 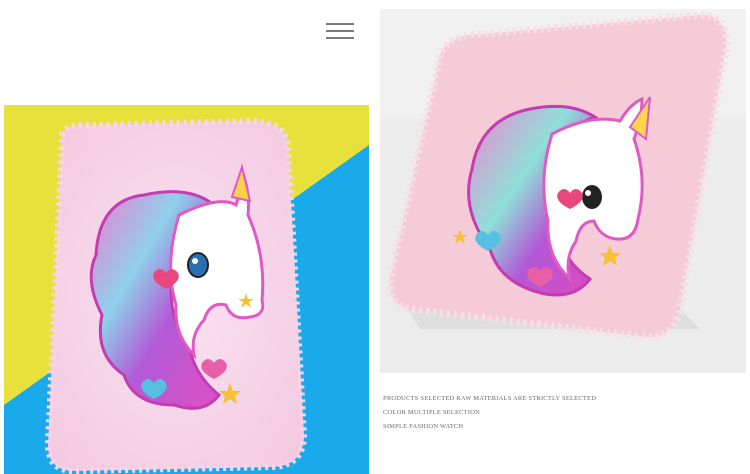 What do you see at coordinates (432, 412) in the screenshot?
I see `caption-color: COLOR MULTIPLE SELECTION` at bounding box center [432, 412].